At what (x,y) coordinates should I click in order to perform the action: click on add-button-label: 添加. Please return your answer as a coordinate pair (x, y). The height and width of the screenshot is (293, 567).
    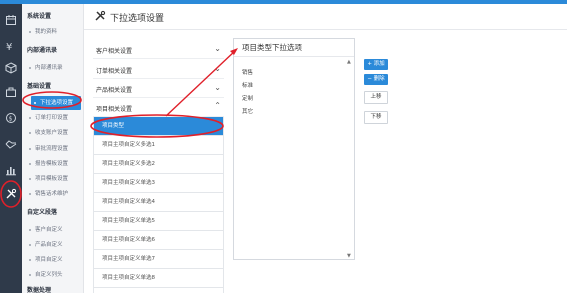
    Looking at the image, I should click on (379, 64).